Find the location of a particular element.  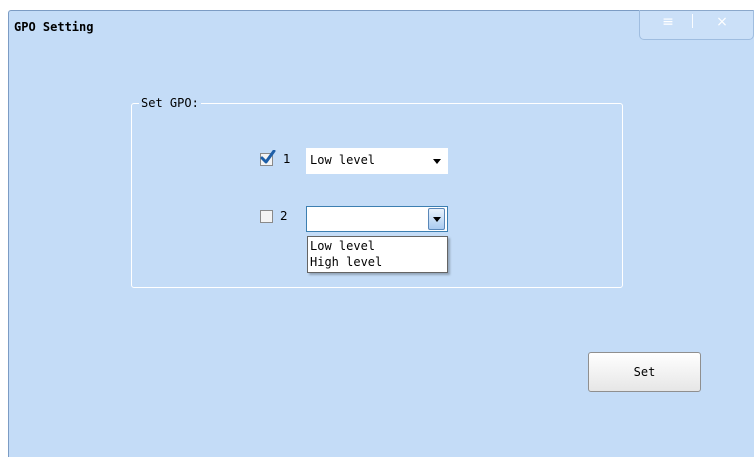

gpo-1-selected-value: Low level is located at coordinates (343, 160).